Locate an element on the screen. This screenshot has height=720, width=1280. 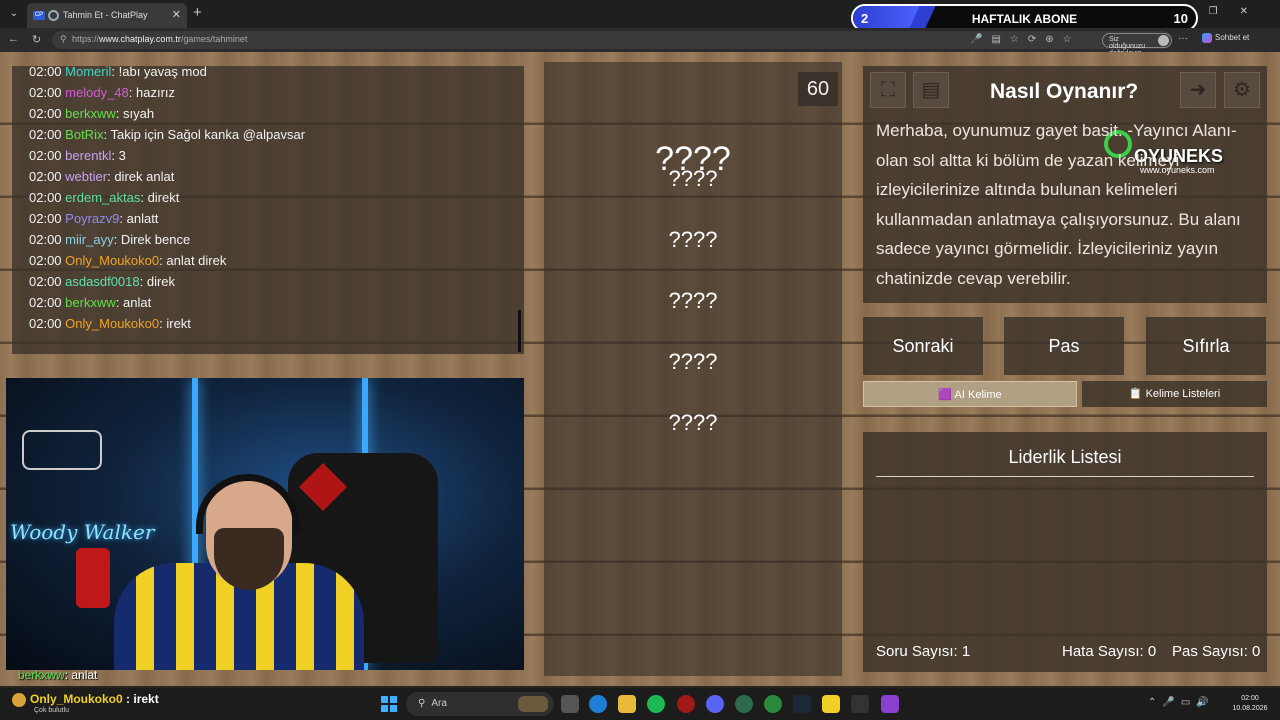
taskbar-search: ⚲ Ara is located at coordinates (480, 704).